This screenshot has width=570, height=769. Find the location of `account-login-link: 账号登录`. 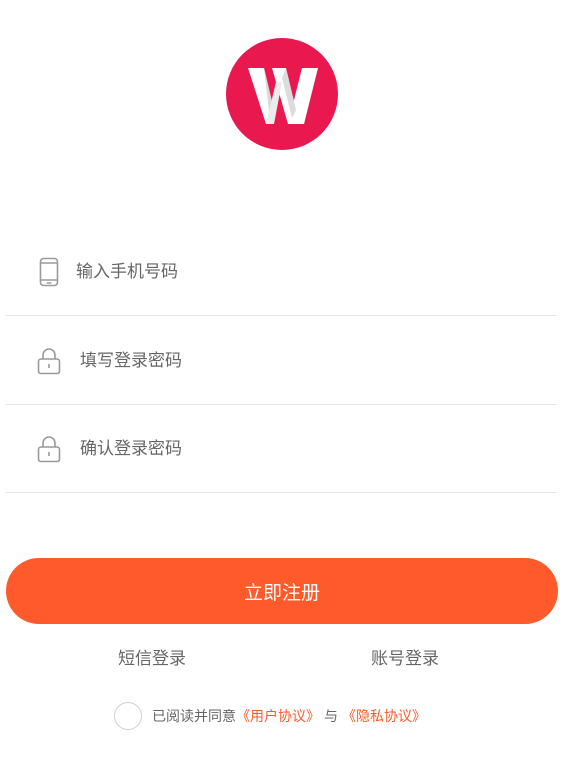

account-login-link: 账号登录 is located at coordinates (405, 656).